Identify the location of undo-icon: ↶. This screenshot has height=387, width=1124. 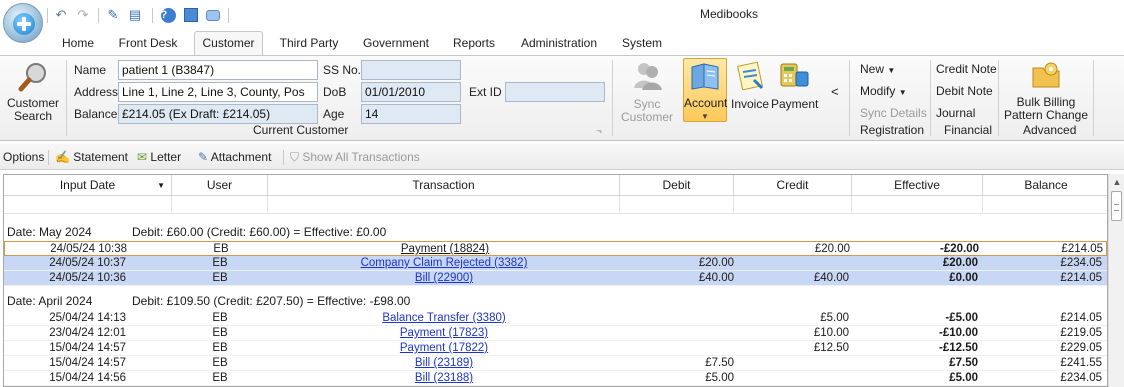
(61, 15).